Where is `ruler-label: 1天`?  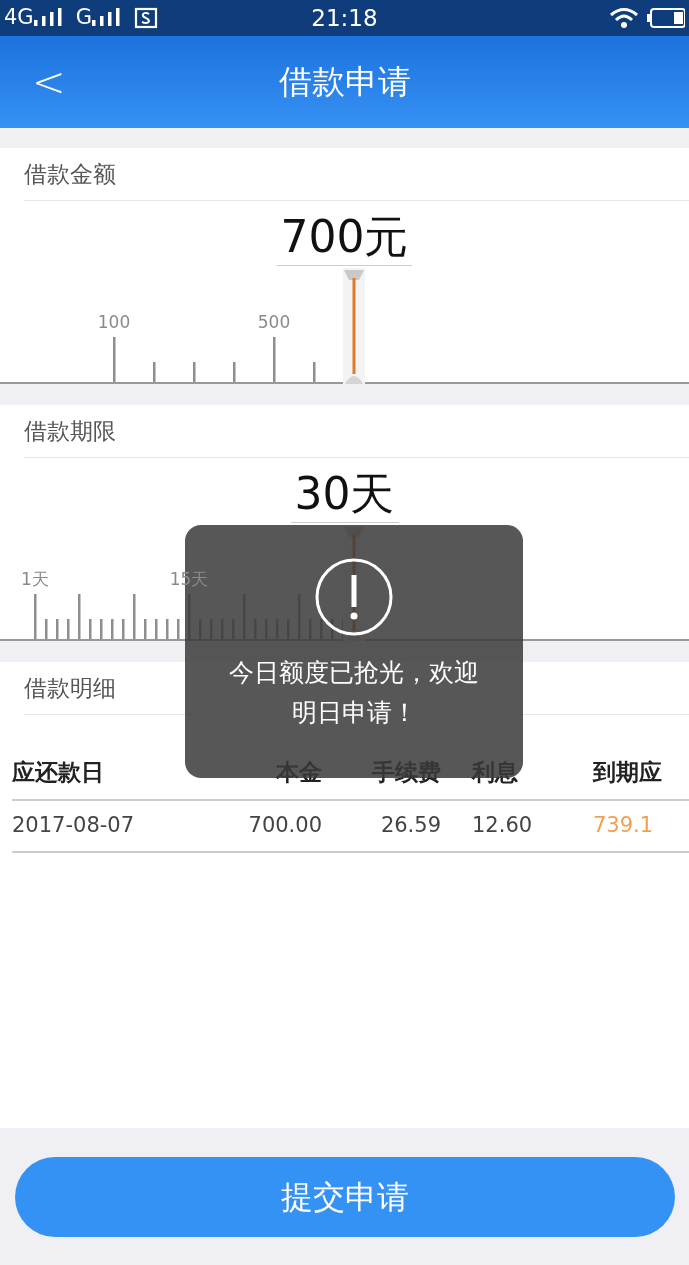 ruler-label: 1天 is located at coordinates (35, 579).